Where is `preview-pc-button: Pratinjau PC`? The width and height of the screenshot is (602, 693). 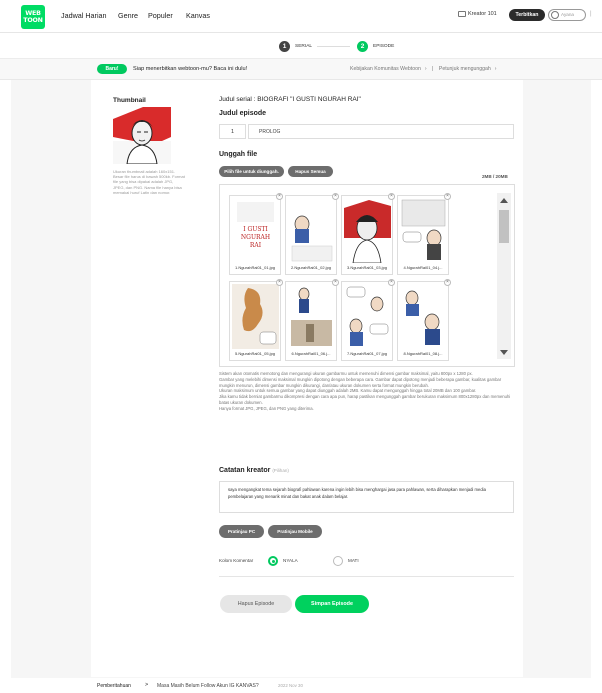 preview-pc-button: Pratinjau PC is located at coordinates (241, 531).